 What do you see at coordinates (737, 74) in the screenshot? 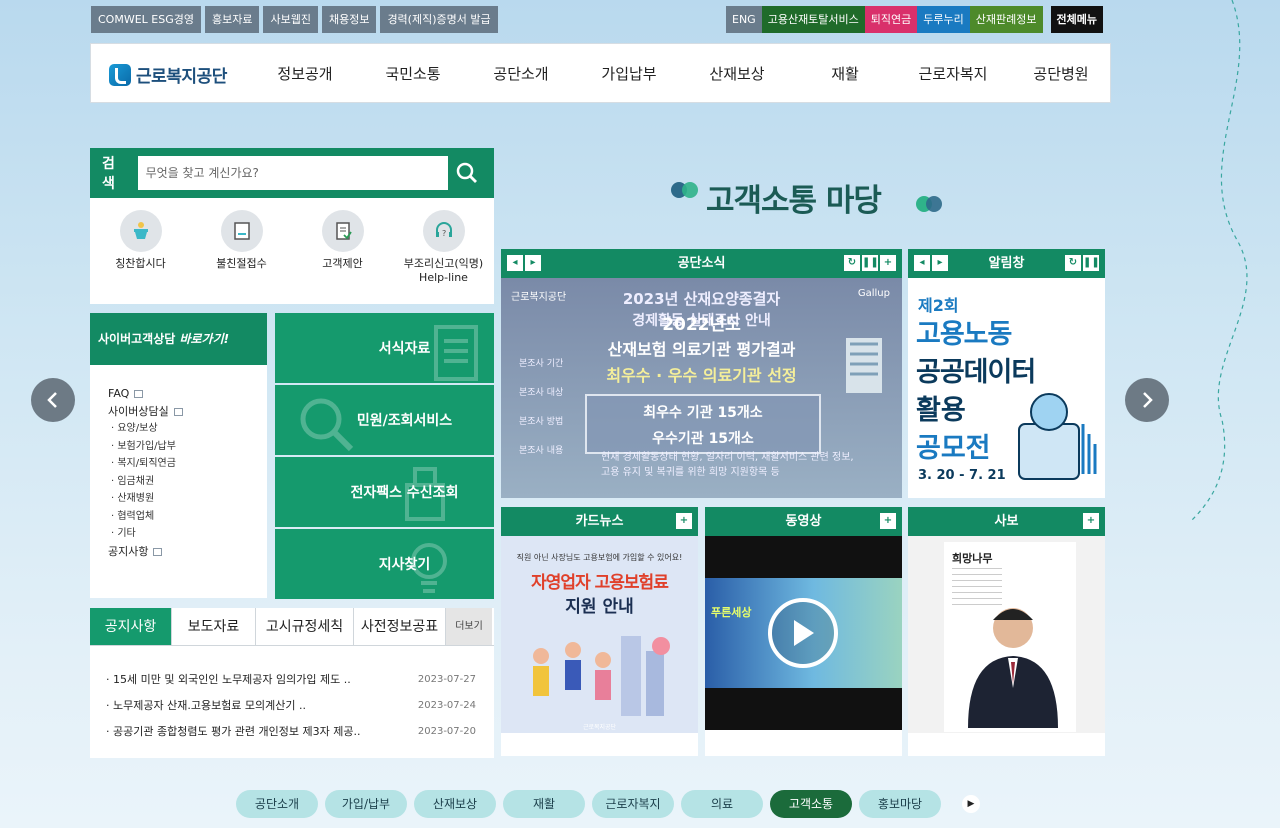
I see `gnb-item-compensation: 산재보상` at bounding box center [737, 74].